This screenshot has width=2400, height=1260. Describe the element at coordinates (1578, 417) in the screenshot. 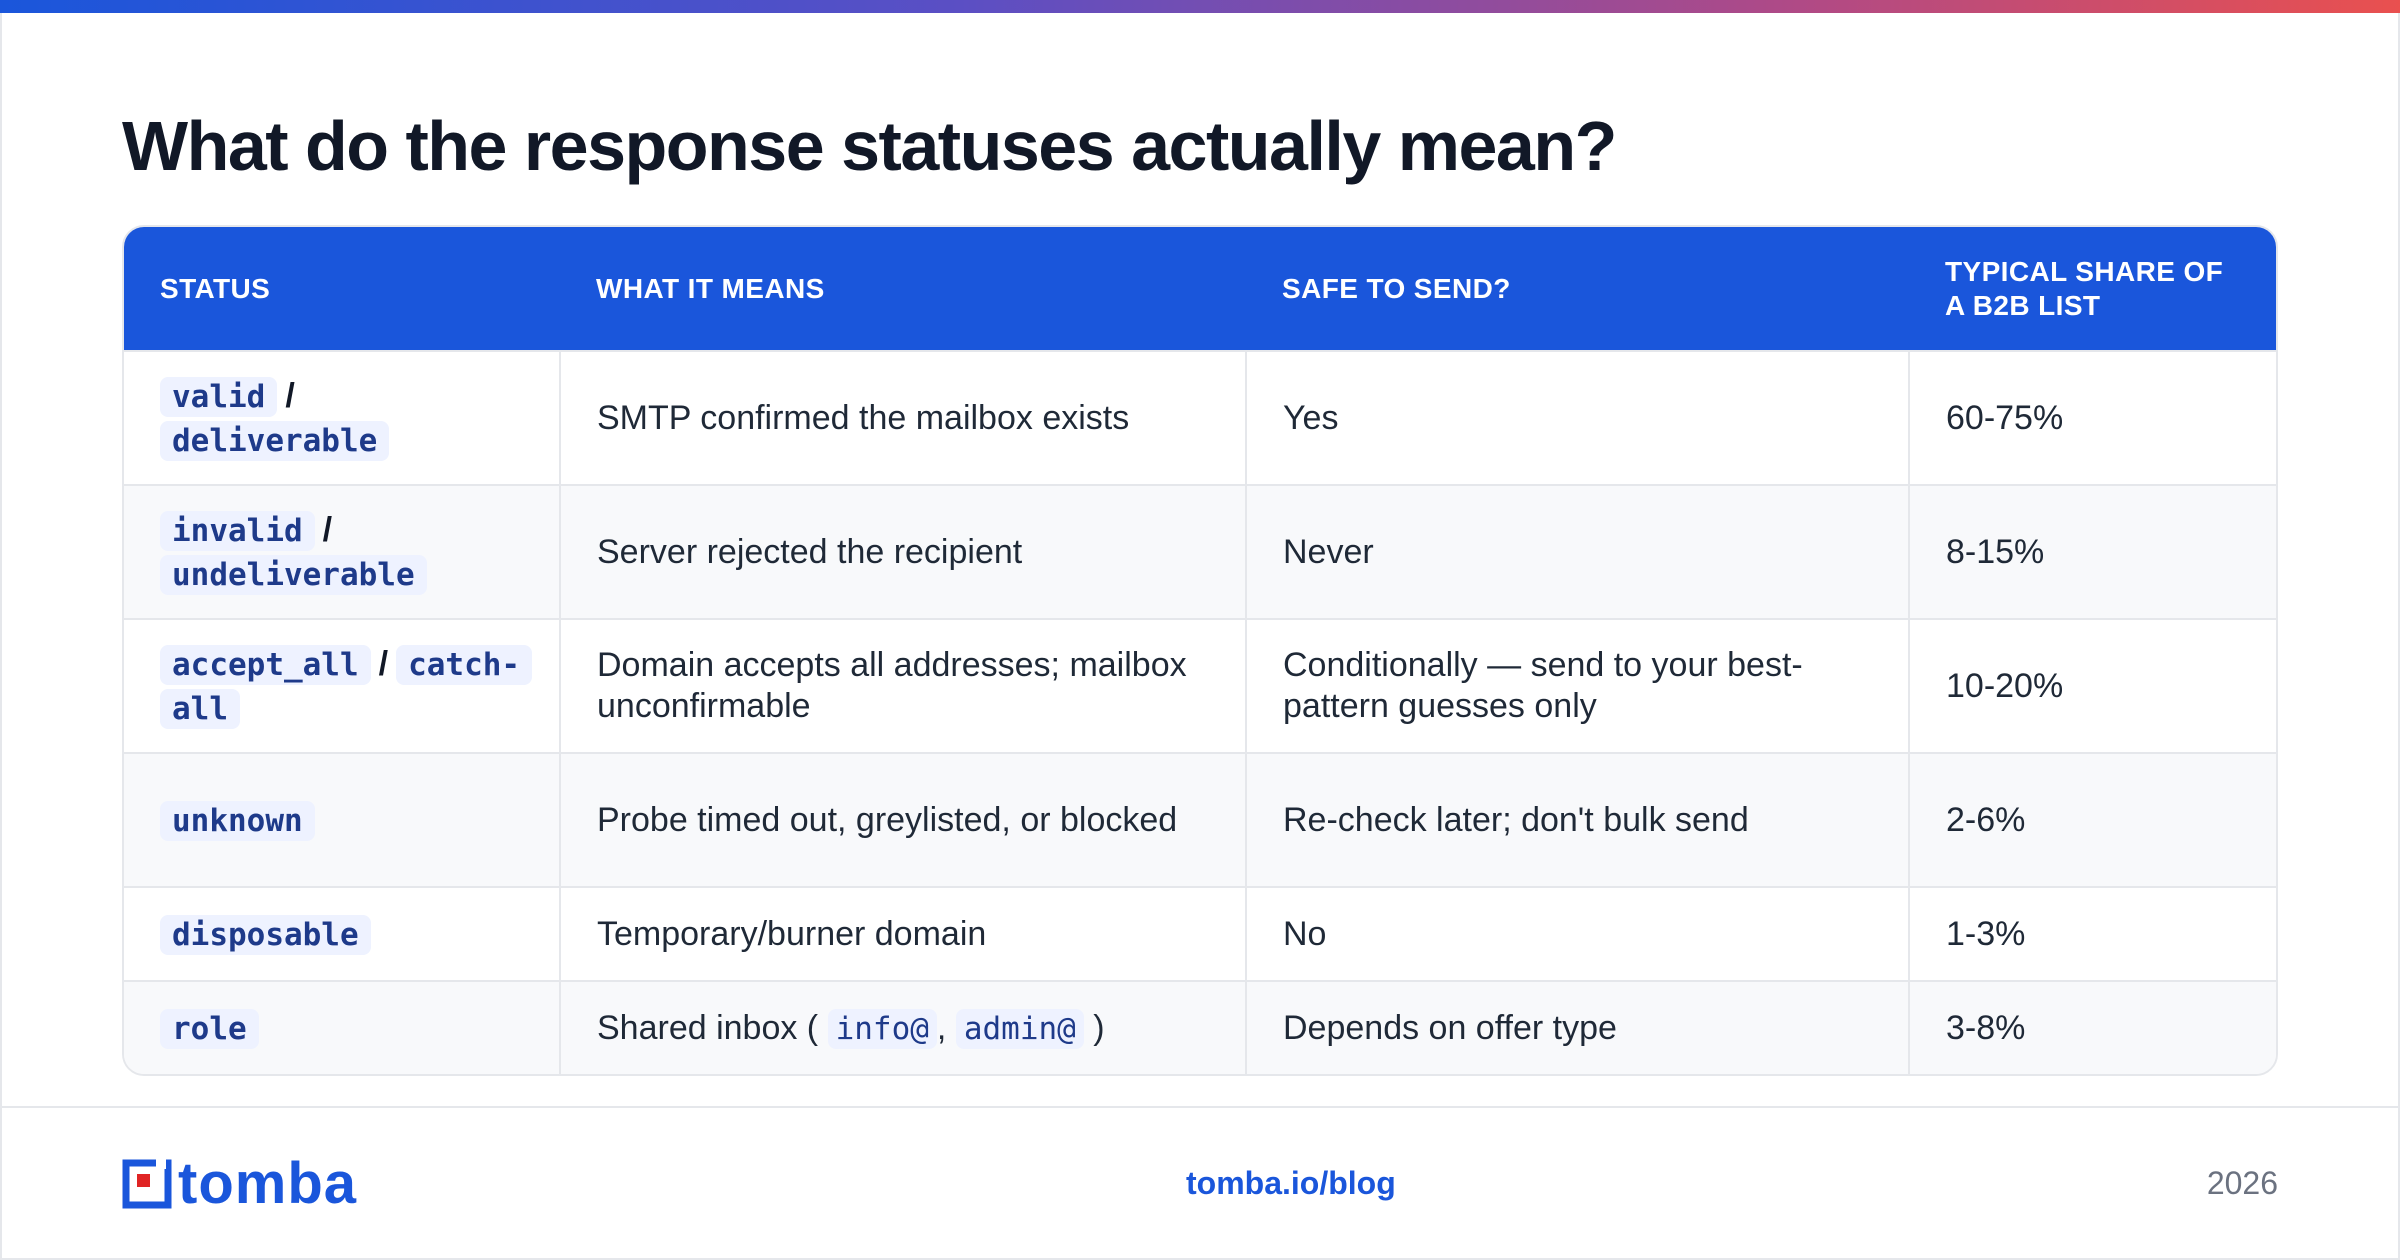

I see `safe-cell: Yes` at that location.